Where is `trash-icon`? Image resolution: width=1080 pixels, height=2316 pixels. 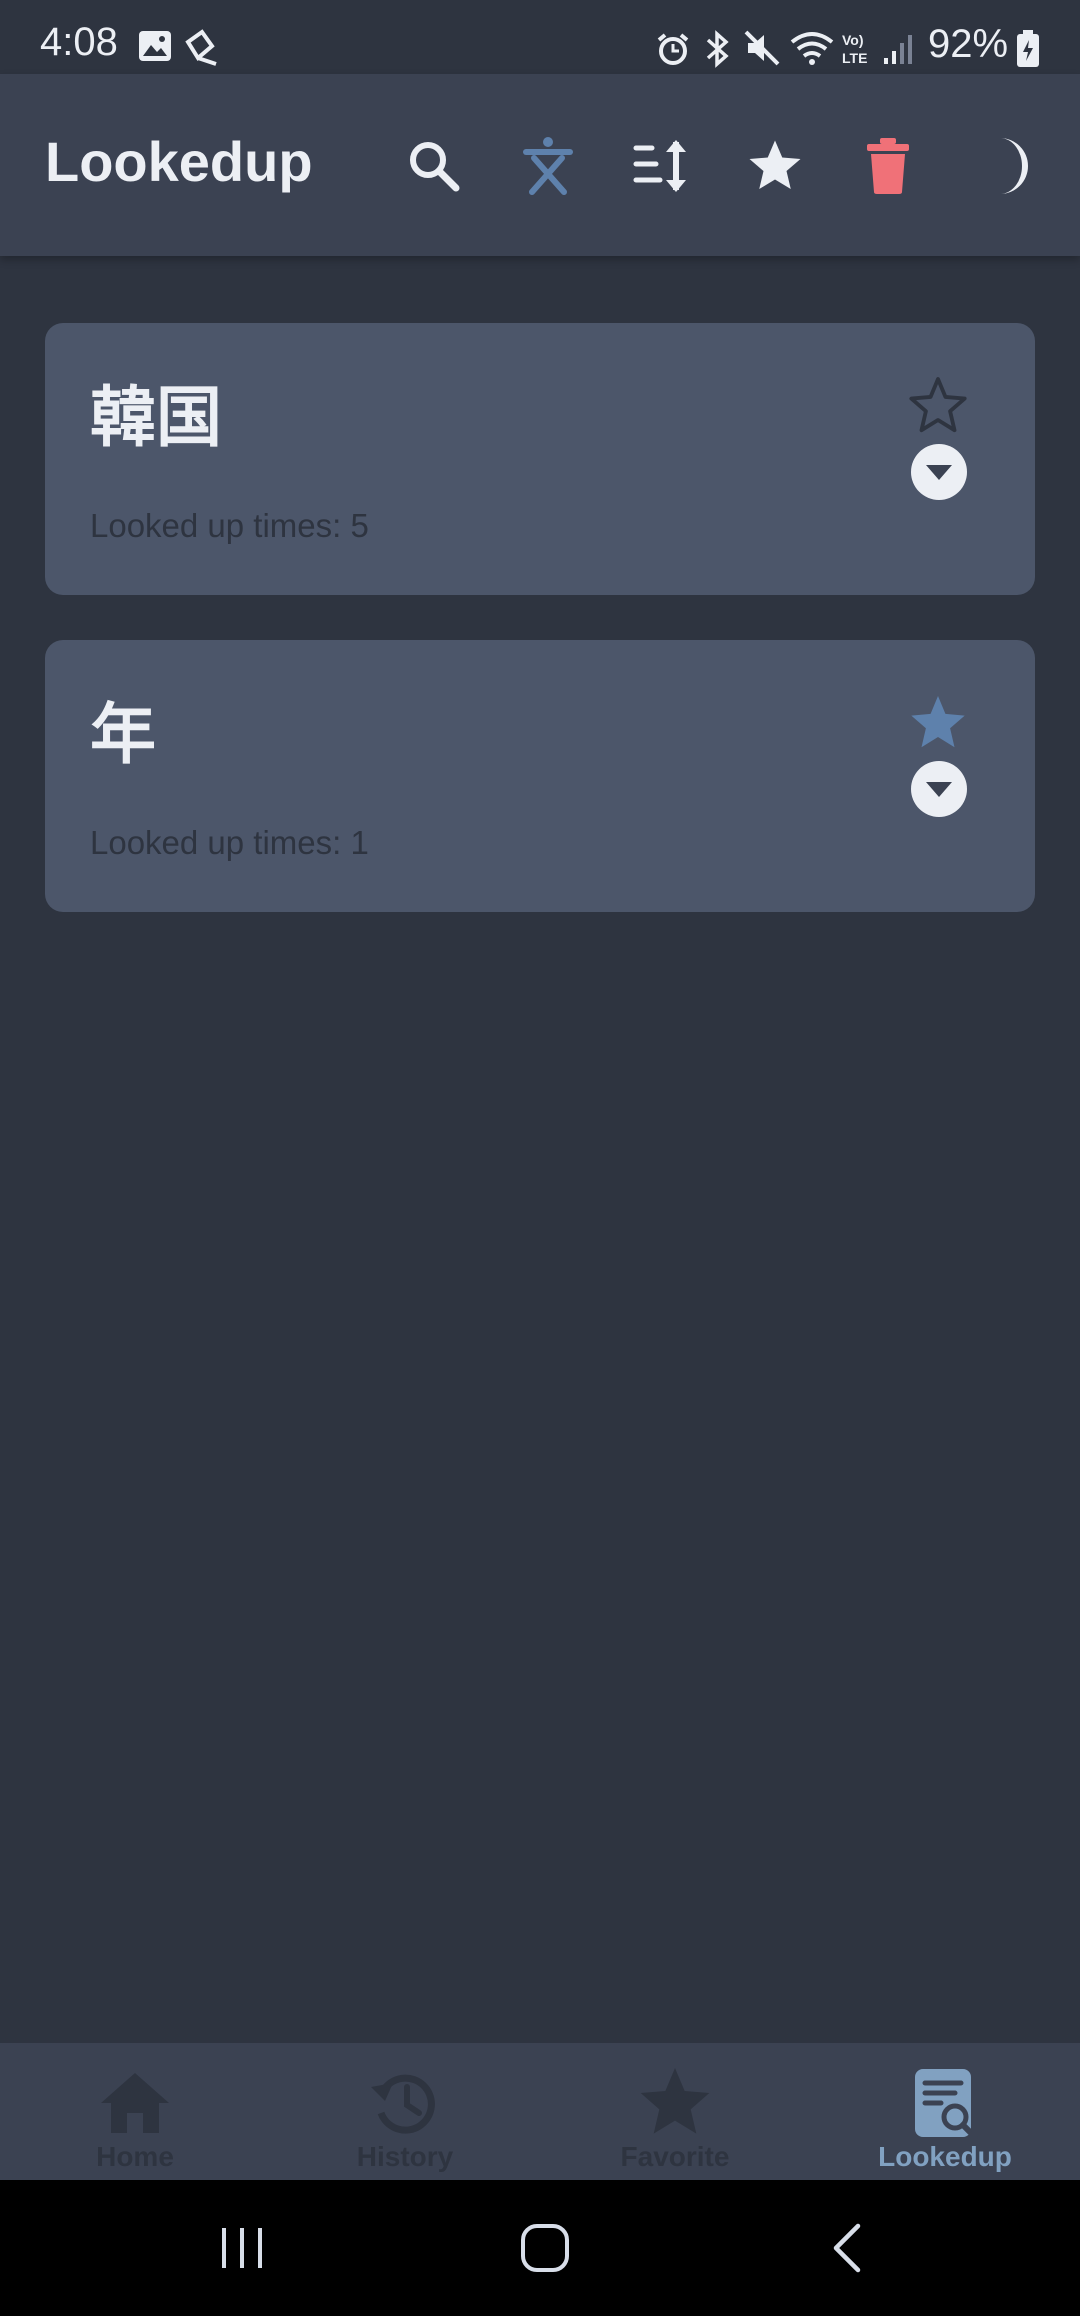 trash-icon is located at coordinates (888, 166).